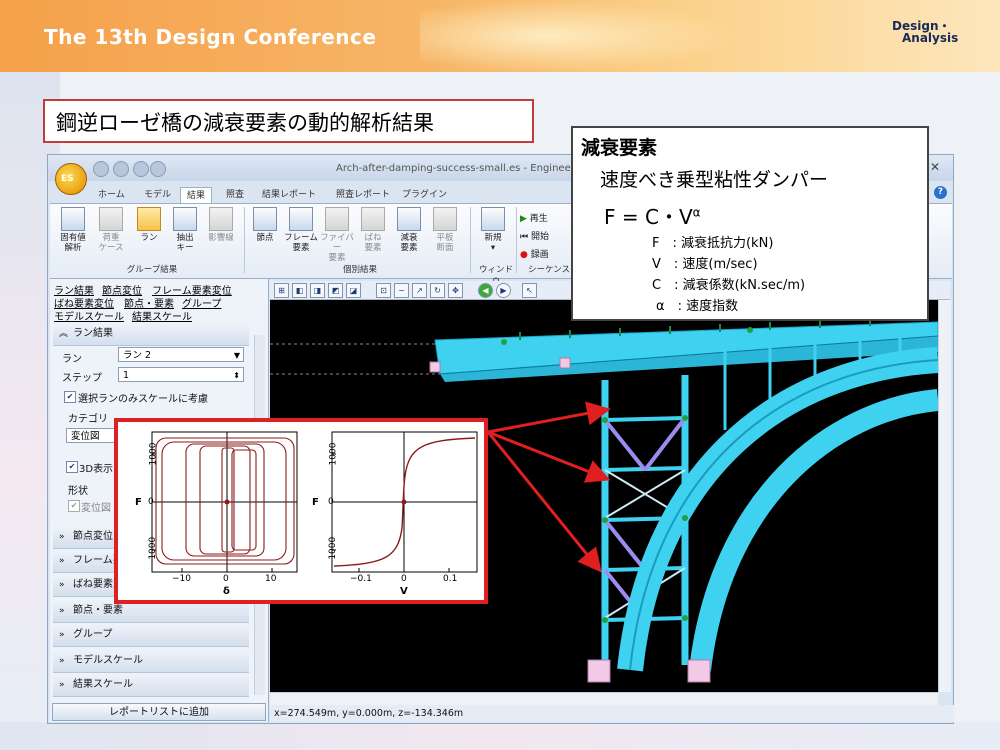 Image resolution: width=1000 pixels, height=750 pixels. Describe the element at coordinates (619, 148) in the screenshot. I see `callout-title: 減衰要素` at that location.